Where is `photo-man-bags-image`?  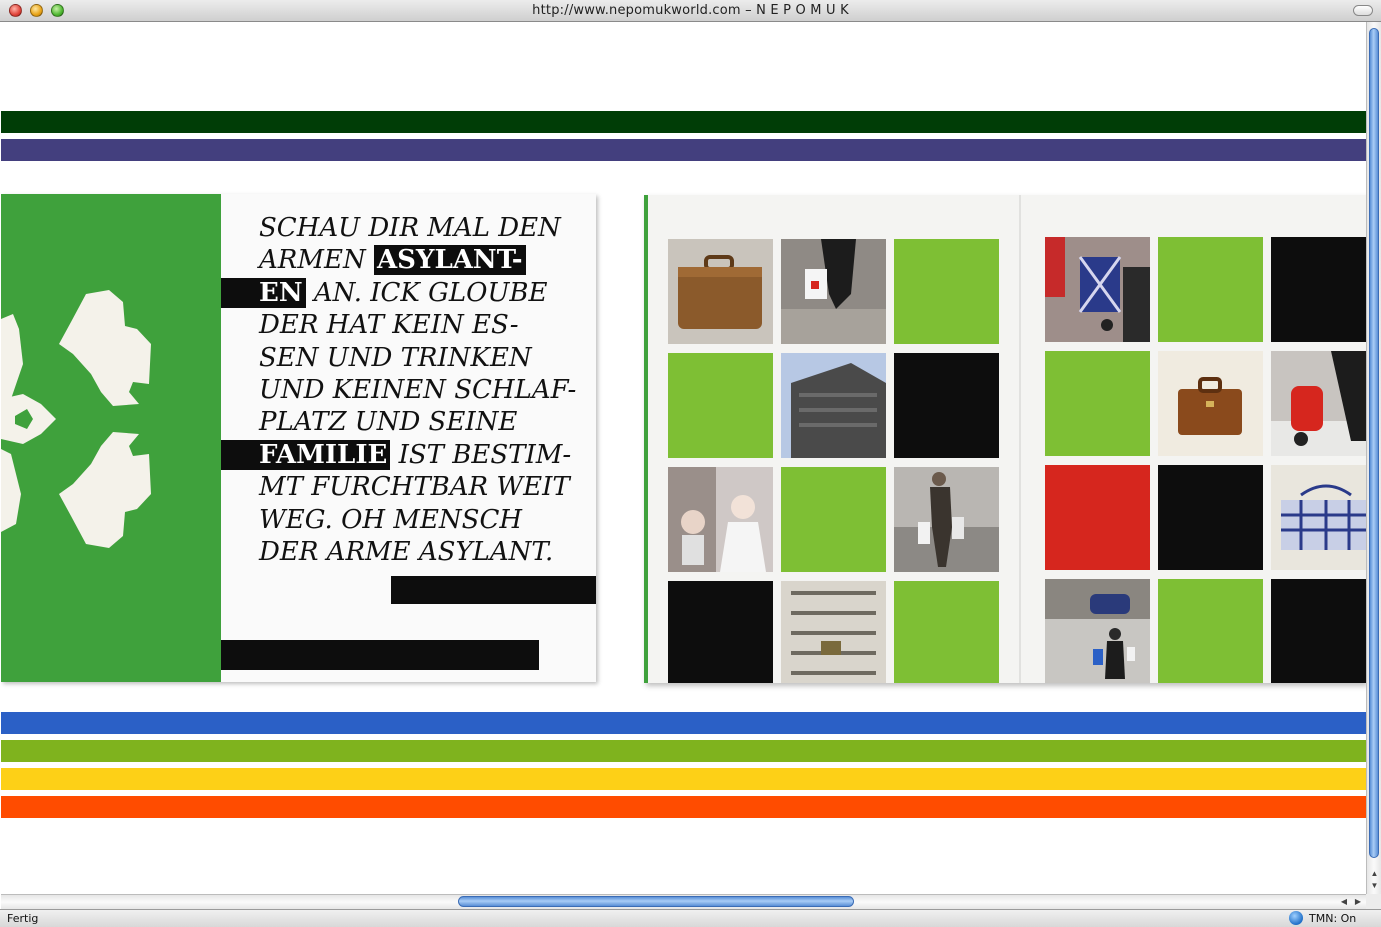 photo-man-bags-image is located at coordinates (946, 519).